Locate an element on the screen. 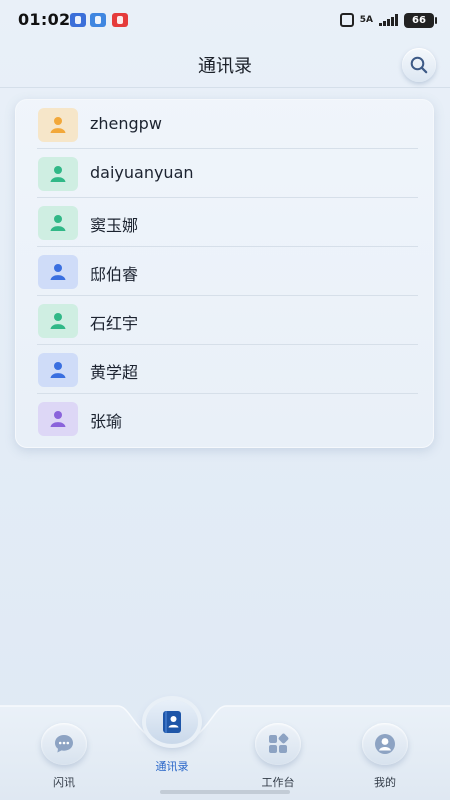 The height and width of the screenshot is (800, 450). contact-item: zhengpw is located at coordinates (227, 124).